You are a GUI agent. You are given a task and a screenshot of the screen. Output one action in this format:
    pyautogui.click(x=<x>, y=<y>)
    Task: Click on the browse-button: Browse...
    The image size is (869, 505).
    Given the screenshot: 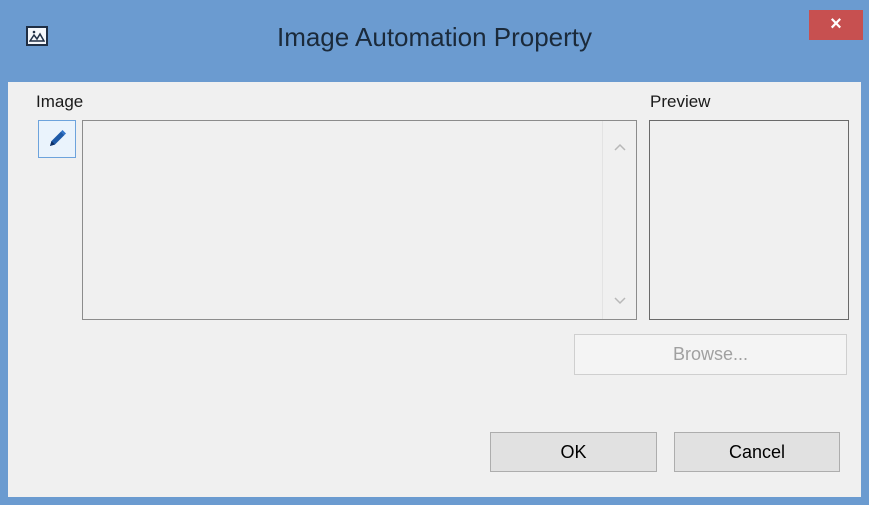 What is the action you would take?
    pyautogui.click(x=710, y=354)
    